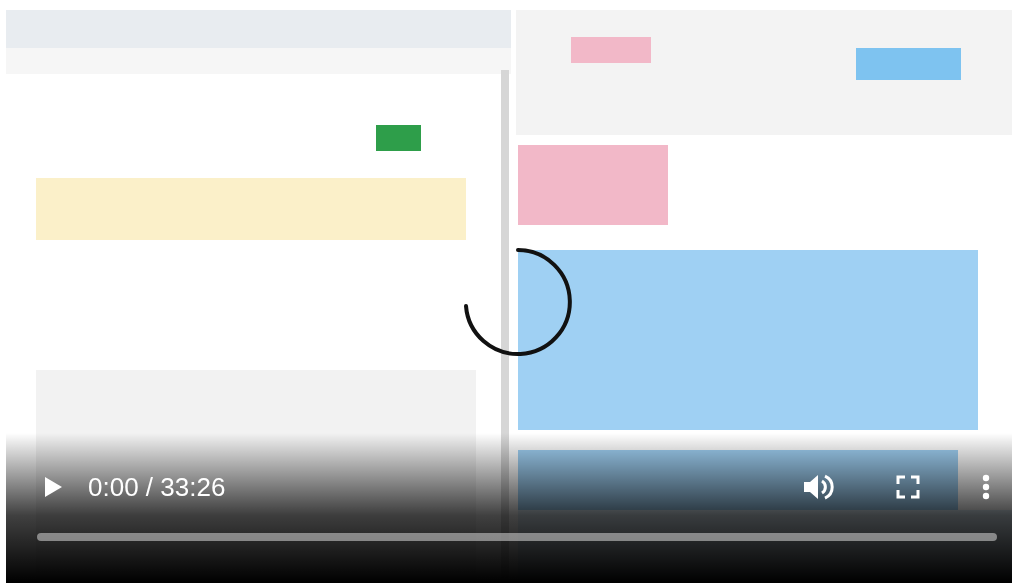 Image resolution: width=1018 pixels, height=583 pixels. What do you see at coordinates (157, 487) in the screenshot?
I see `time-display: 0:00 / 33:26` at bounding box center [157, 487].